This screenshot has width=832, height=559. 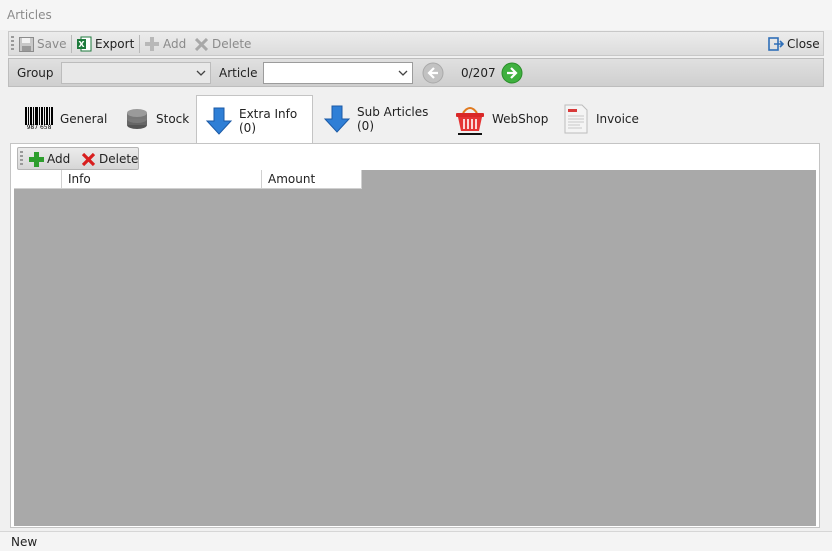 I want to click on tab-invoice: Invoice, so click(x=599, y=119).